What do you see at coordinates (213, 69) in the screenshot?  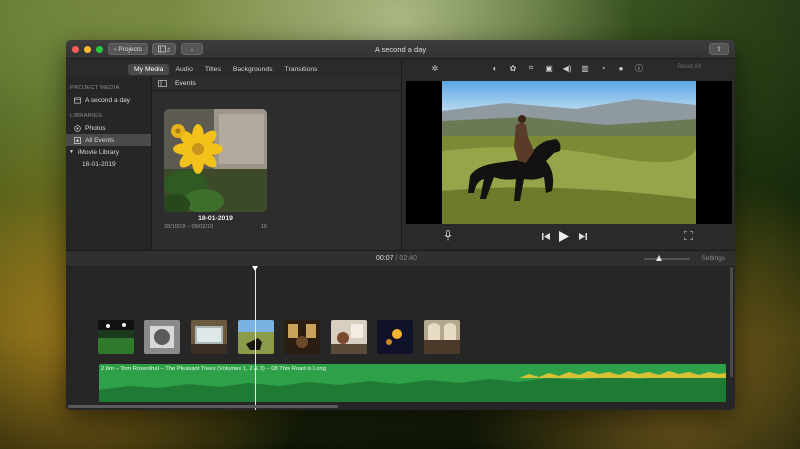 I see `tab-titles: Titles` at bounding box center [213, 69].